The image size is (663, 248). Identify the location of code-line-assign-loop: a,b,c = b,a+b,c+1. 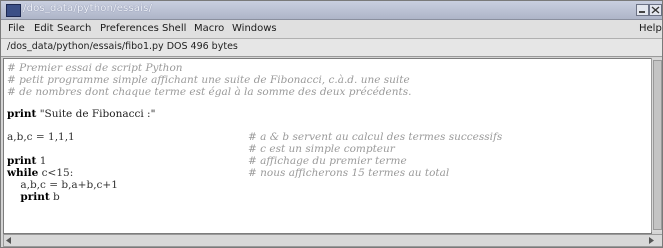
(62, 185).